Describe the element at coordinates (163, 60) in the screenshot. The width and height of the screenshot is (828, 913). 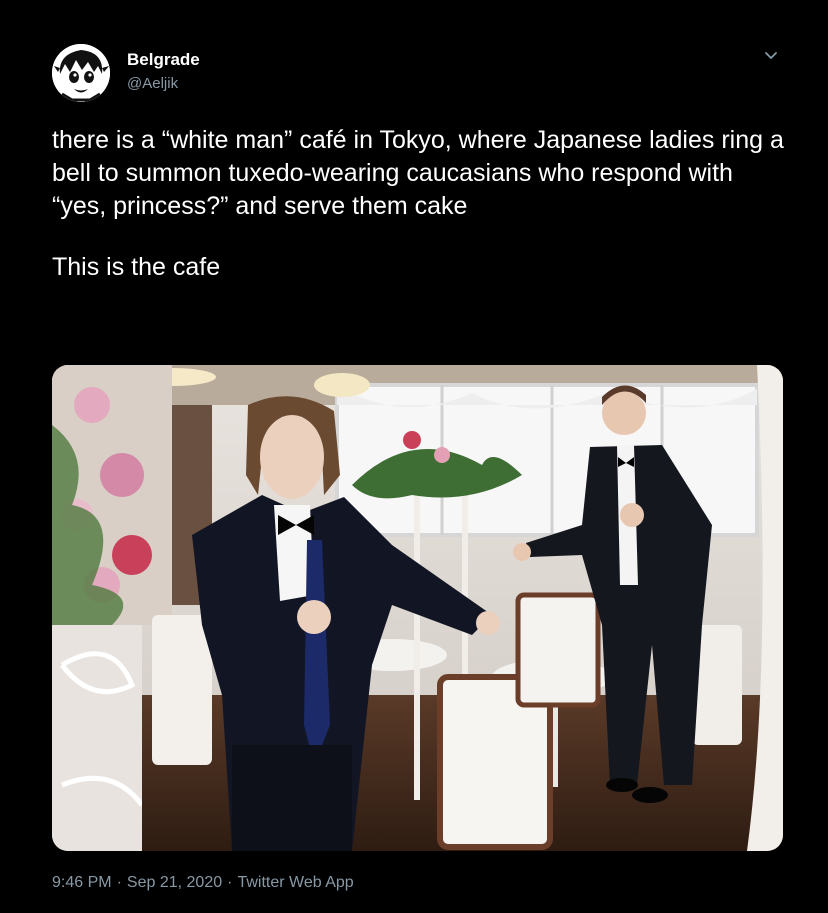
I see `display-name: Belgrade` at that location.